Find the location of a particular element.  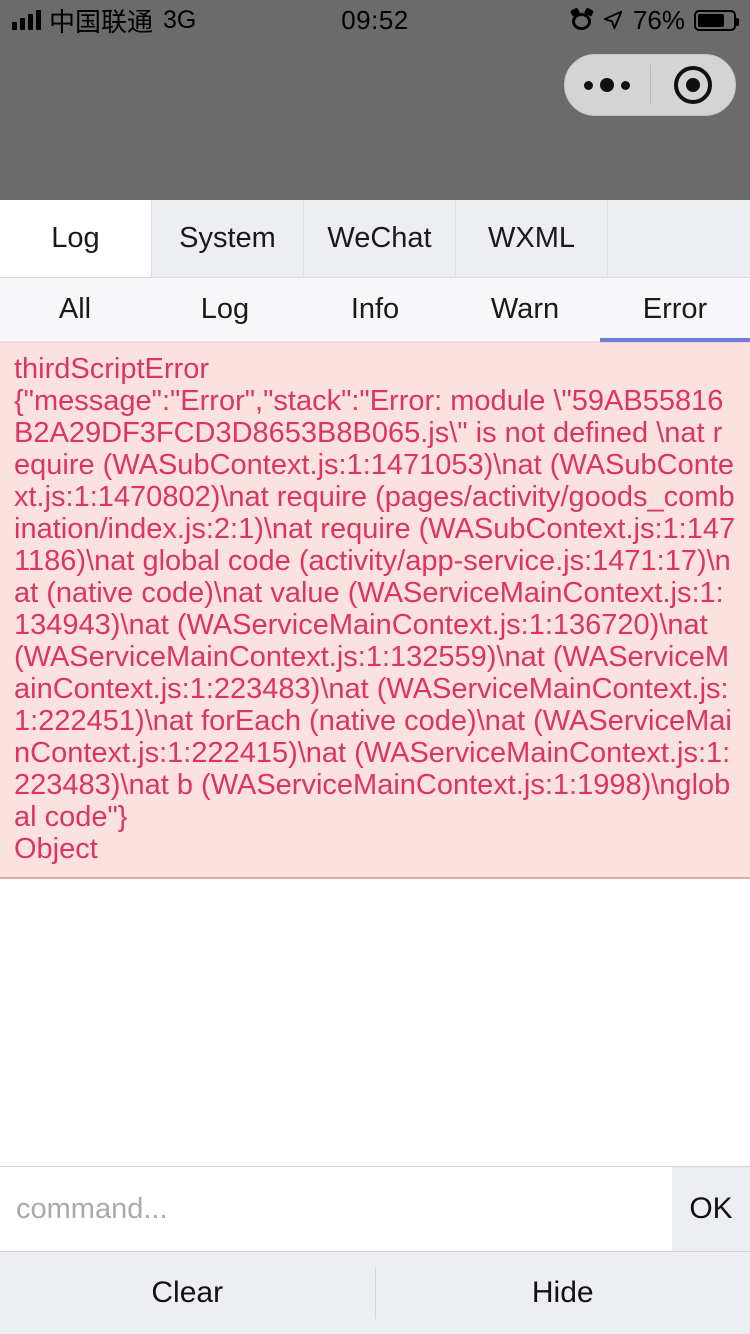

filter-error: Error is located at coordinates (675, 310).